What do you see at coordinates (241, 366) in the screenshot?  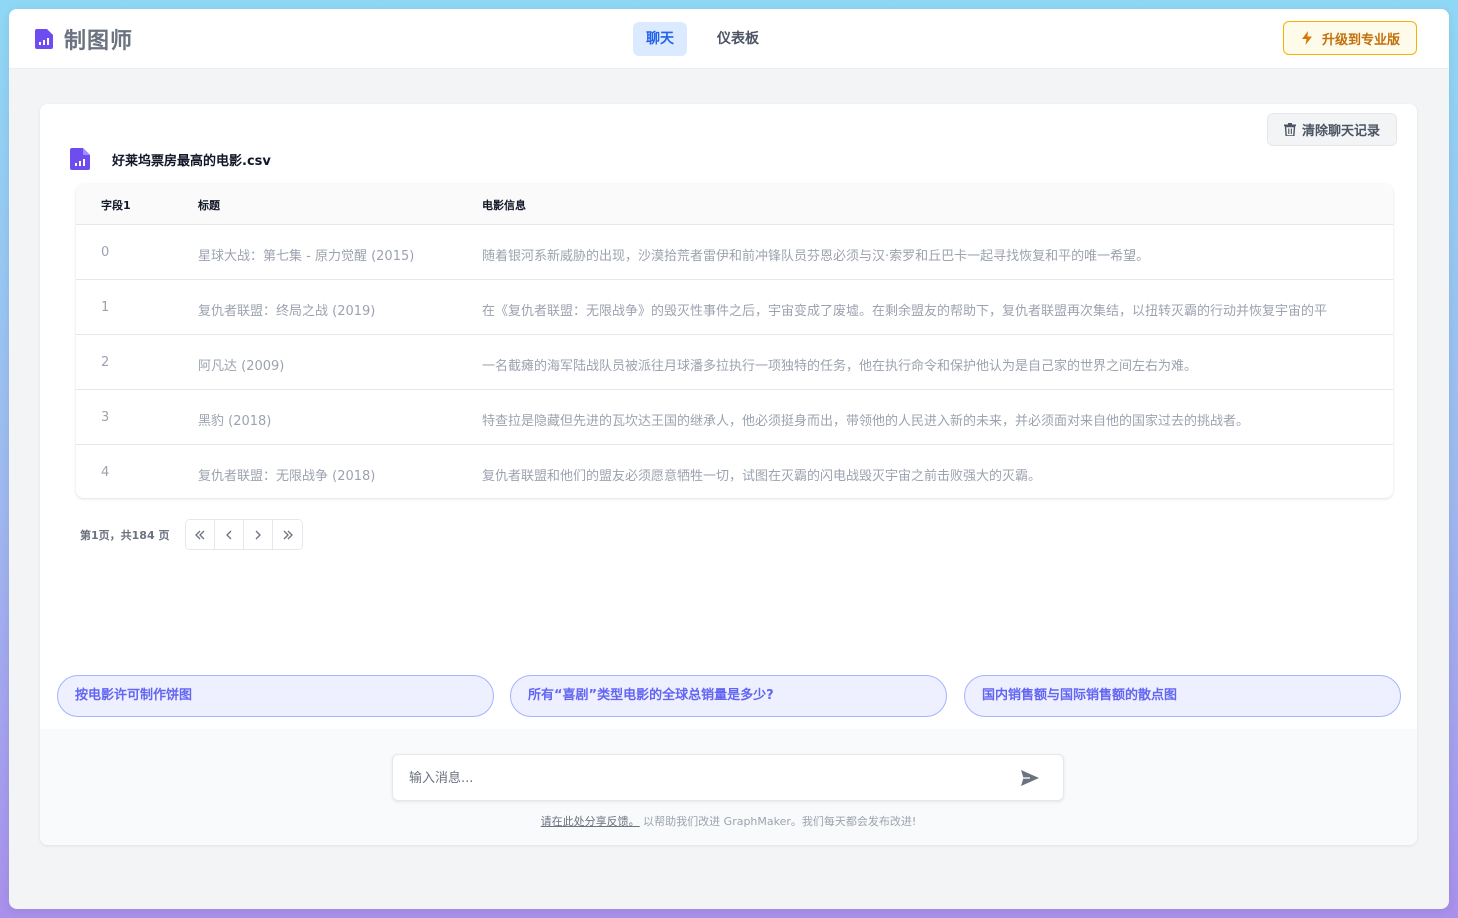 I see `cell-title: 阿凡达 (2009)` at bounding box center [241, 366].